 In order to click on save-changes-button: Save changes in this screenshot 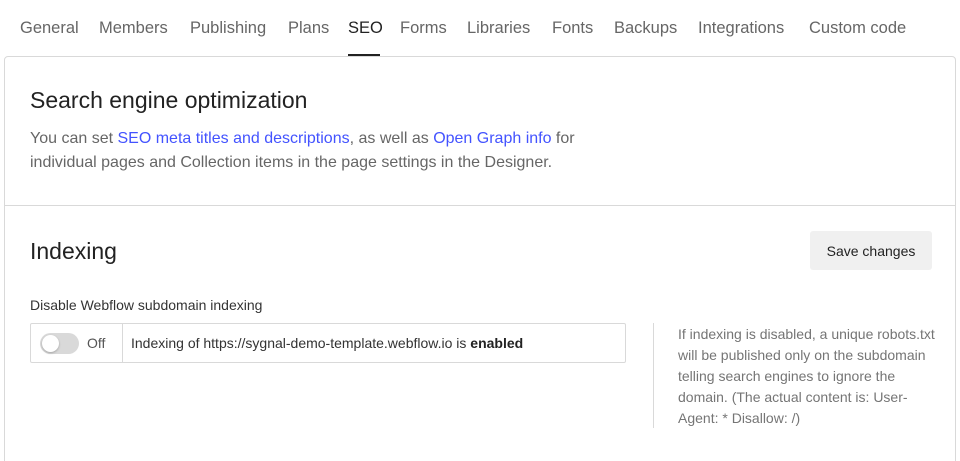, I will do `click(871, 250)`.